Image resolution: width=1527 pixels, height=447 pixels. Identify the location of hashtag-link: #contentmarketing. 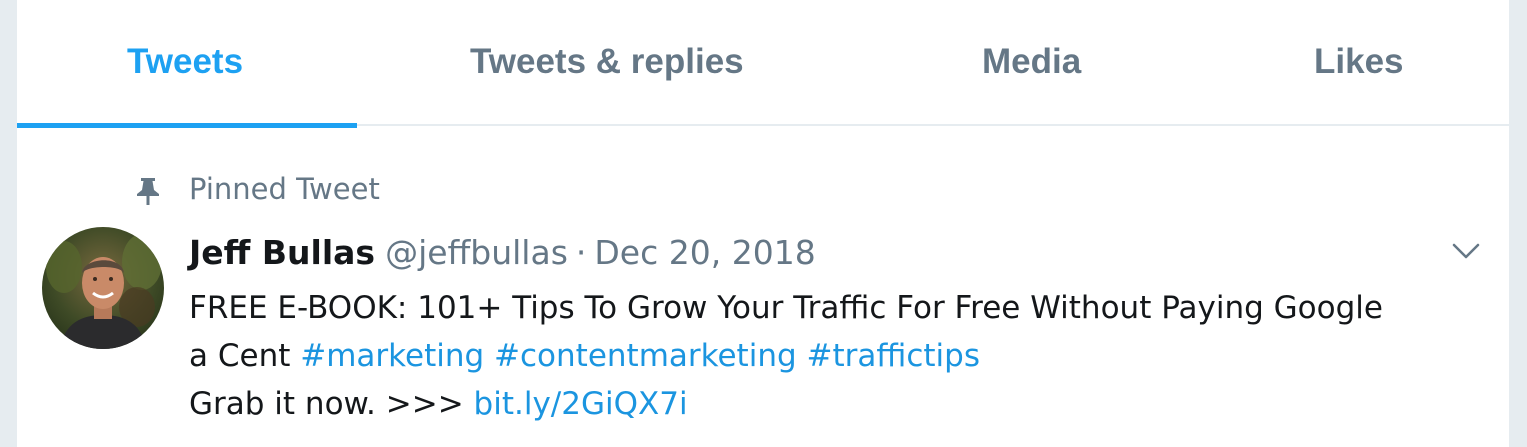
(645, 356).